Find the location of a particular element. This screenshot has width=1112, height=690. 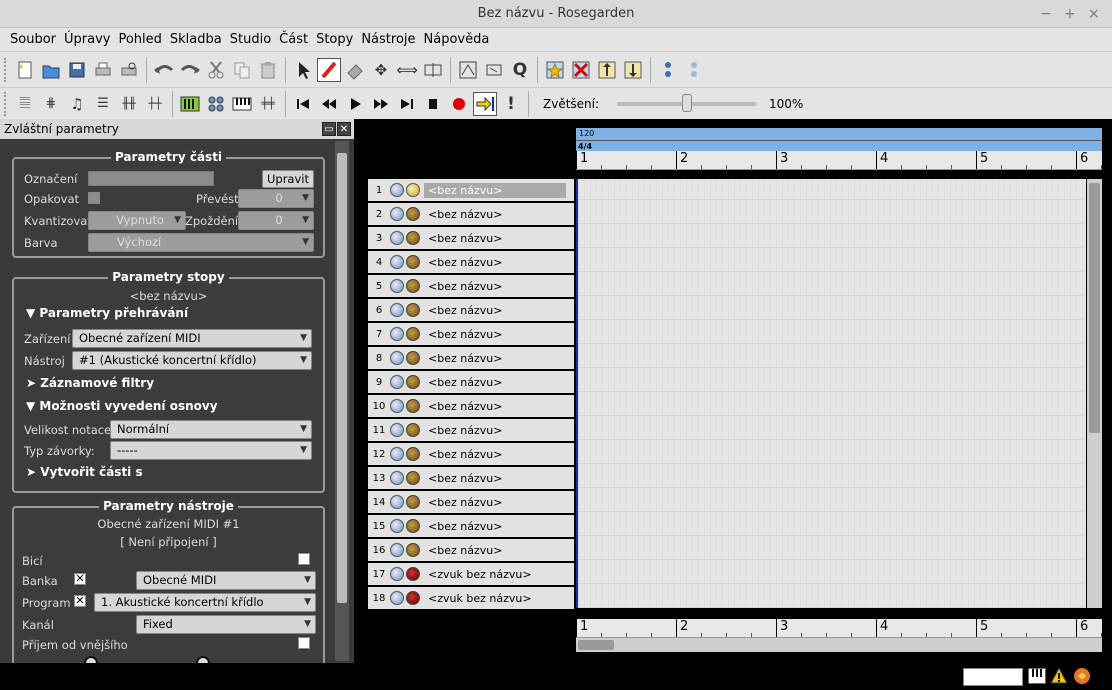

menu-tools: Nástroje is located at coordinates (388, 39).